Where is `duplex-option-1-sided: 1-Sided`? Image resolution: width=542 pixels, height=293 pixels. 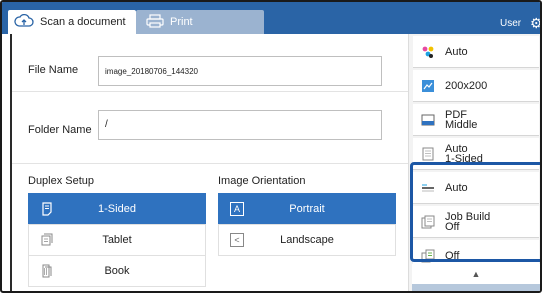 duplex-option-1-sided: 1-Sided is located at coordinates (117, 209).